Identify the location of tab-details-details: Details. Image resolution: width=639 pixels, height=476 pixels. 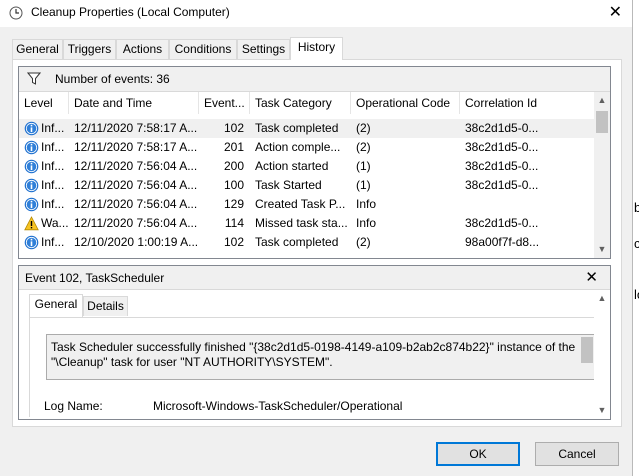
(105, 306).